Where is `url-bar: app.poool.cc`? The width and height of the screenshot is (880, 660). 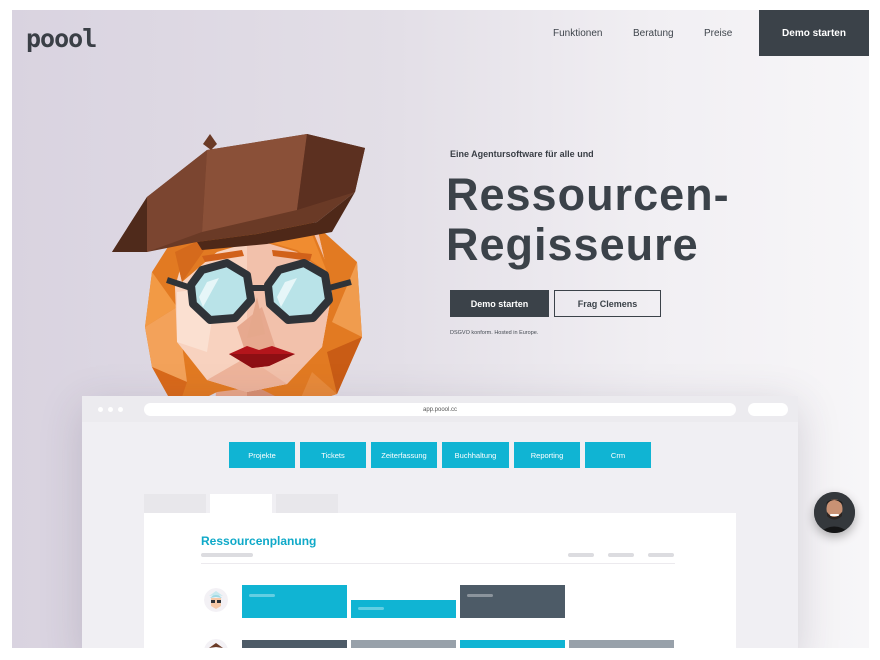 url-bar: app.poool.cc is located at coordinates (440, 409).